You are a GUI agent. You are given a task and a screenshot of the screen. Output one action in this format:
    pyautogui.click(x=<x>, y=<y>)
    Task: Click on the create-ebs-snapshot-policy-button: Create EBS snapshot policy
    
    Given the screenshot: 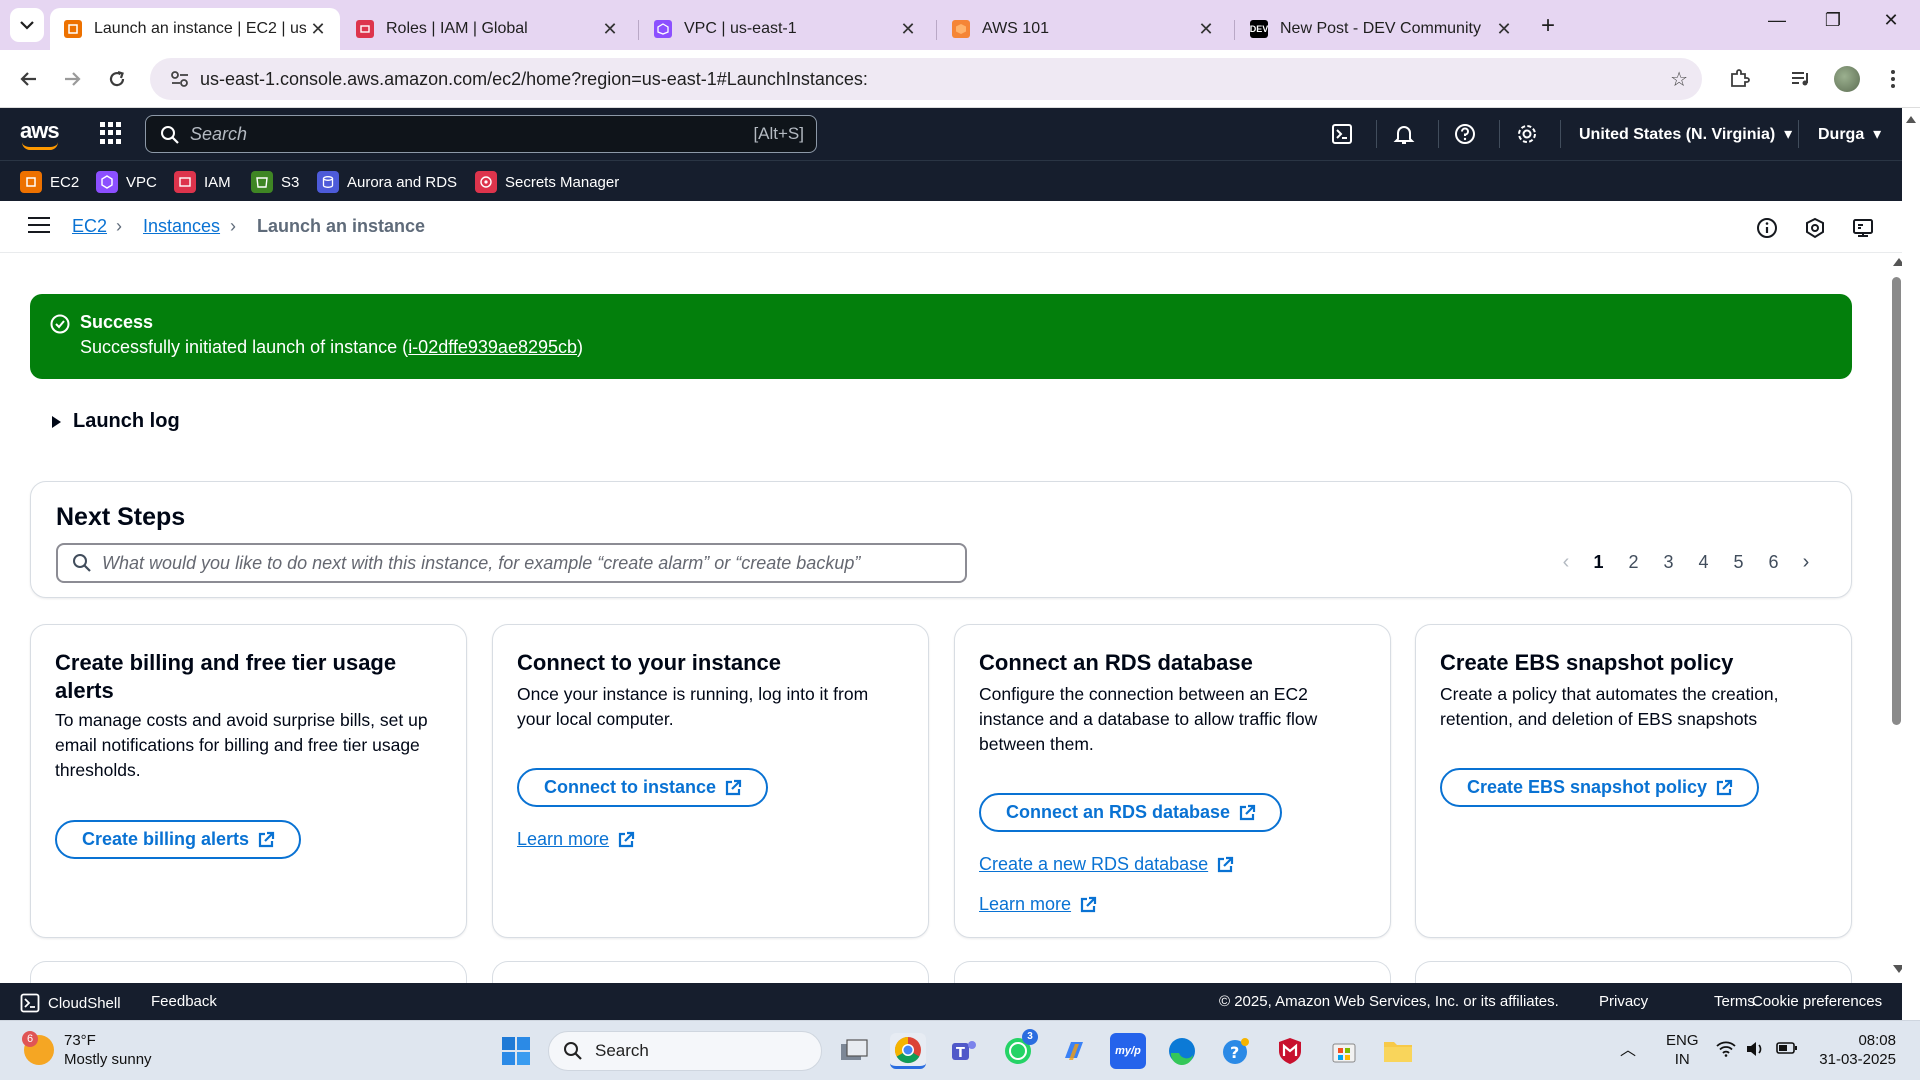 What is the action you would take?
    pyautogui.click(x=1600, y=787)
    